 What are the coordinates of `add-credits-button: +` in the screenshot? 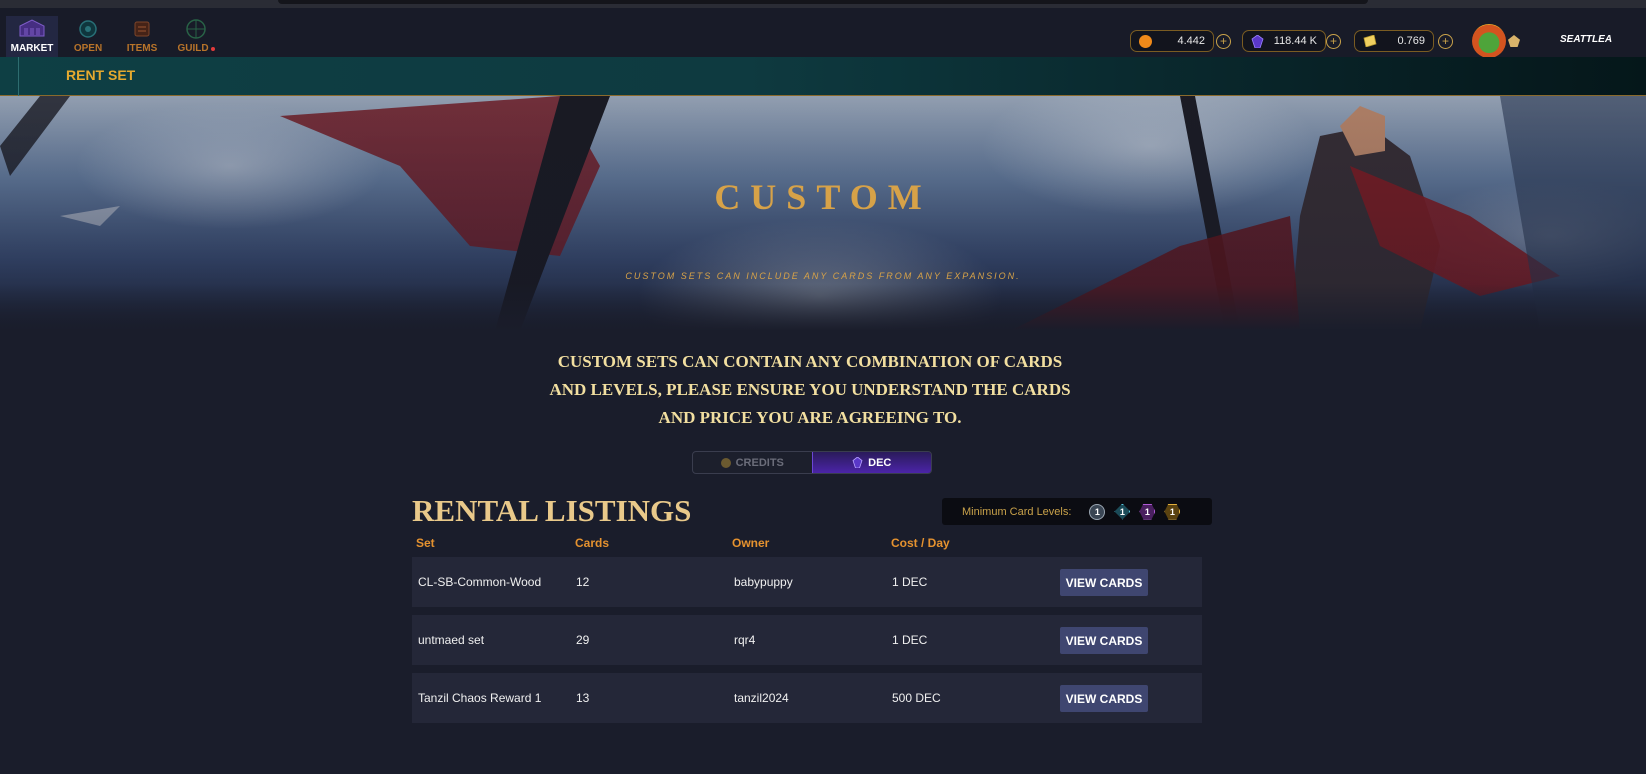 It's located at (1223, 41).